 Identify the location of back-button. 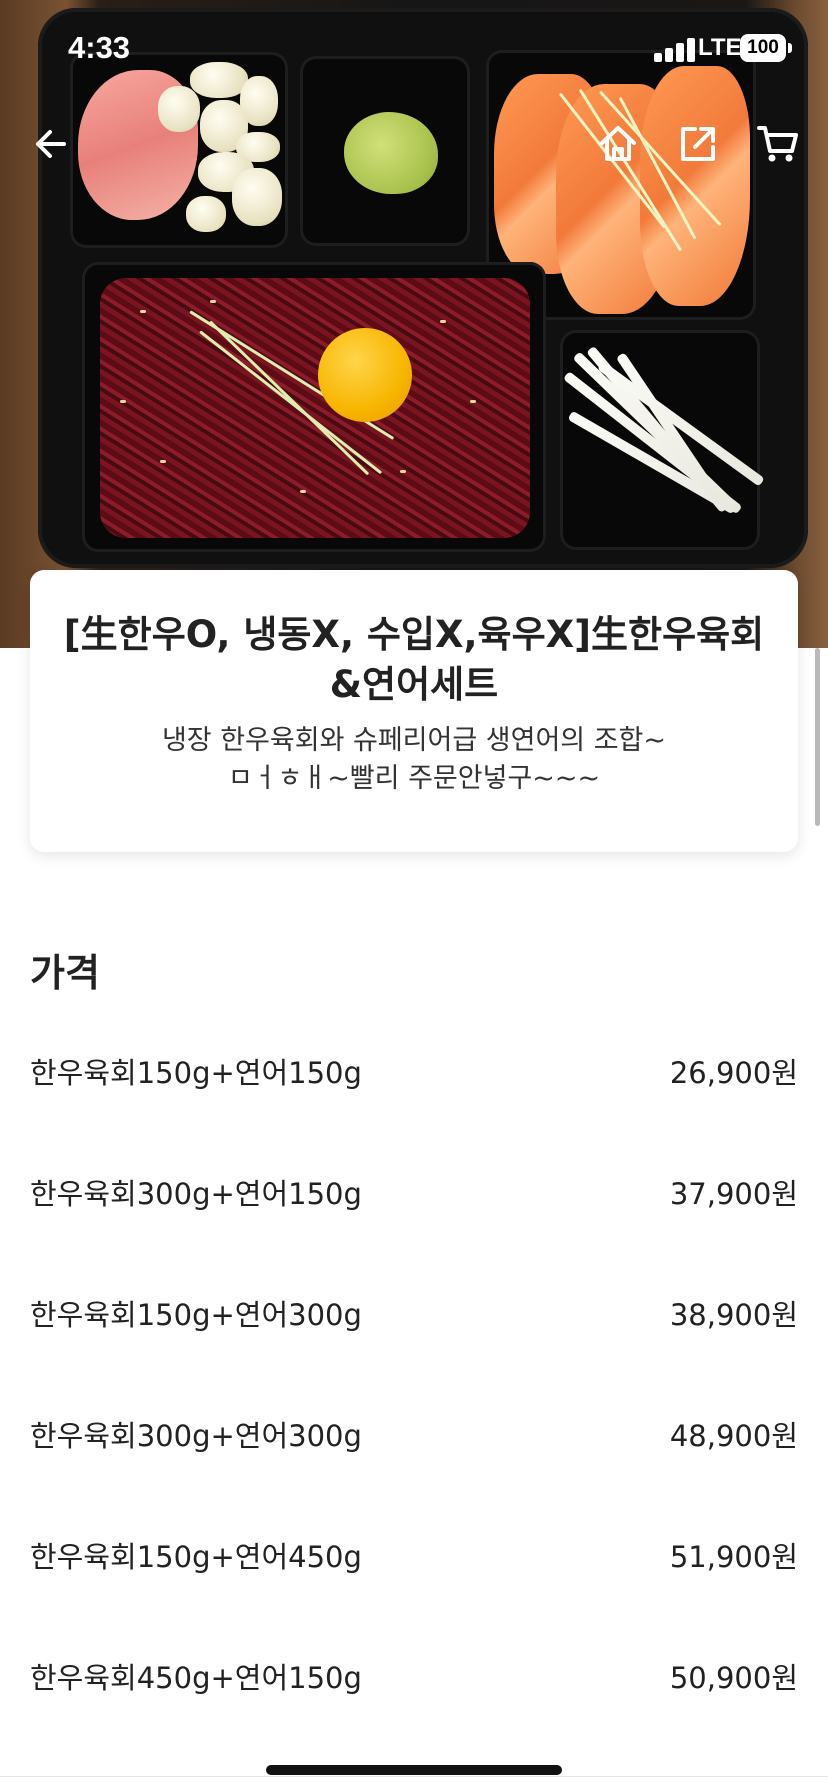
(50, 144).